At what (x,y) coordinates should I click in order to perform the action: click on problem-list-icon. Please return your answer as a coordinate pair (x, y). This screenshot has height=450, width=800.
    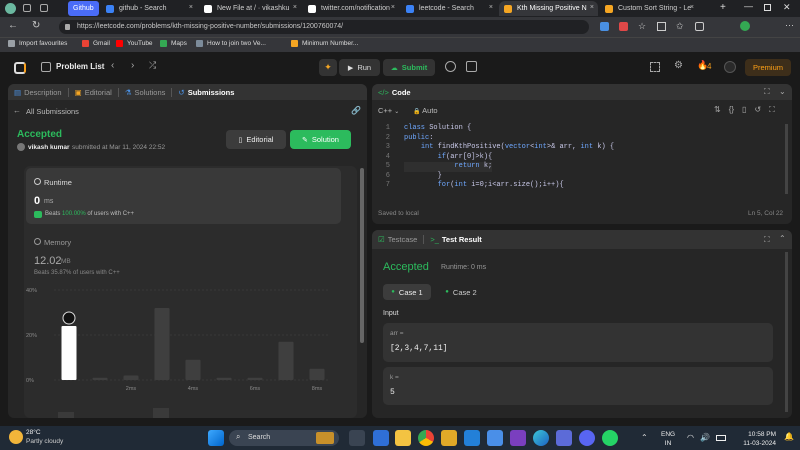
    Looking at the image, I should click on (46, 67).